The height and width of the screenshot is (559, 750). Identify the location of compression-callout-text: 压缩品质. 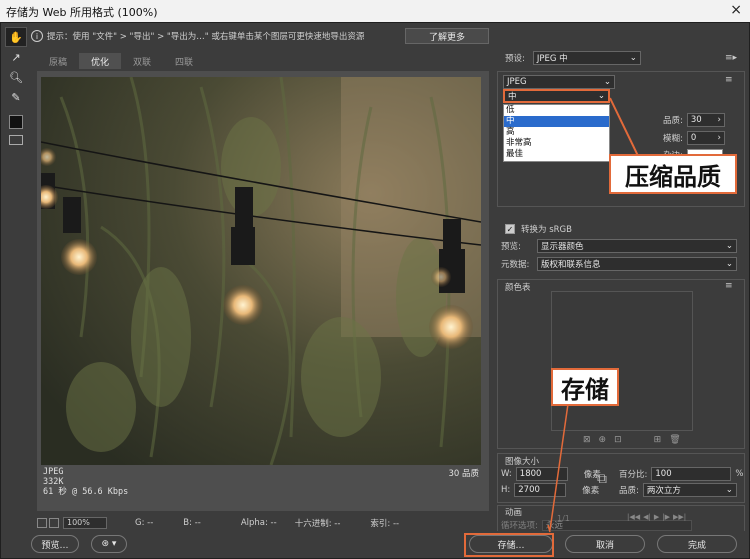
(673, 174).